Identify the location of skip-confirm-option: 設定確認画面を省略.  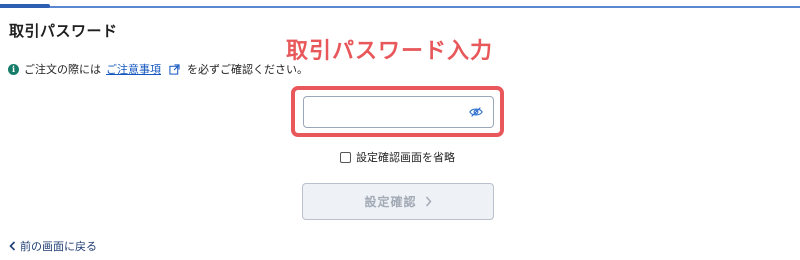
(397, 157).